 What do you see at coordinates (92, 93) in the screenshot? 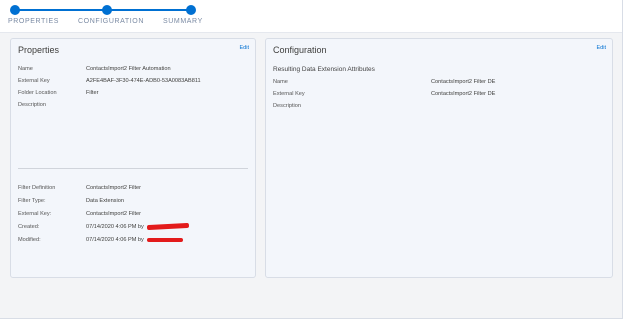
I see `property-value: Filter` at bounding box center [92, 93].